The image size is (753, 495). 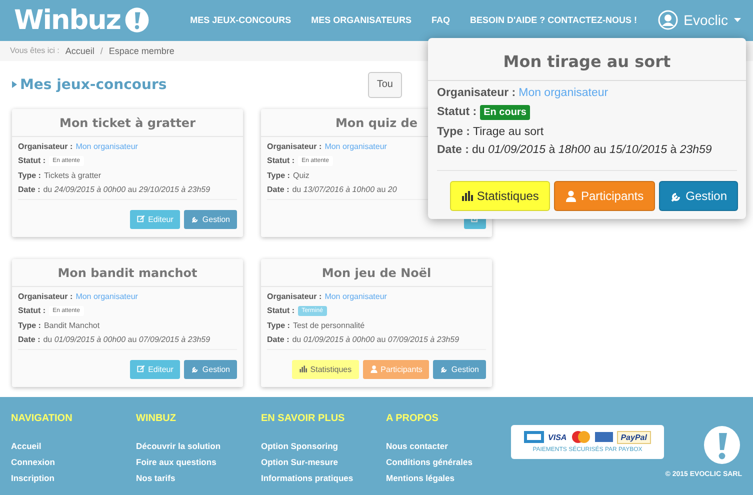 What do you see at coordinates (14, 84) in the screenshot?
I see `chevron-icon` at bounding box center [14, 84].